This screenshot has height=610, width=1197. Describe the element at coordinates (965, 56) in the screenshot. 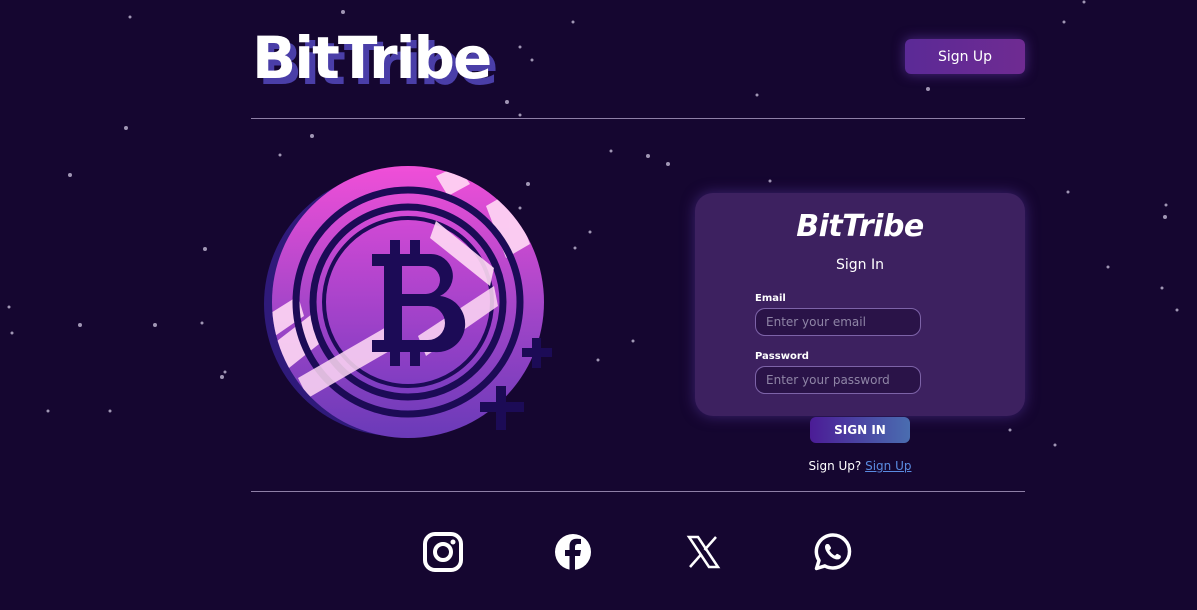

I see `header-signup-button: Sign Up` at that location.